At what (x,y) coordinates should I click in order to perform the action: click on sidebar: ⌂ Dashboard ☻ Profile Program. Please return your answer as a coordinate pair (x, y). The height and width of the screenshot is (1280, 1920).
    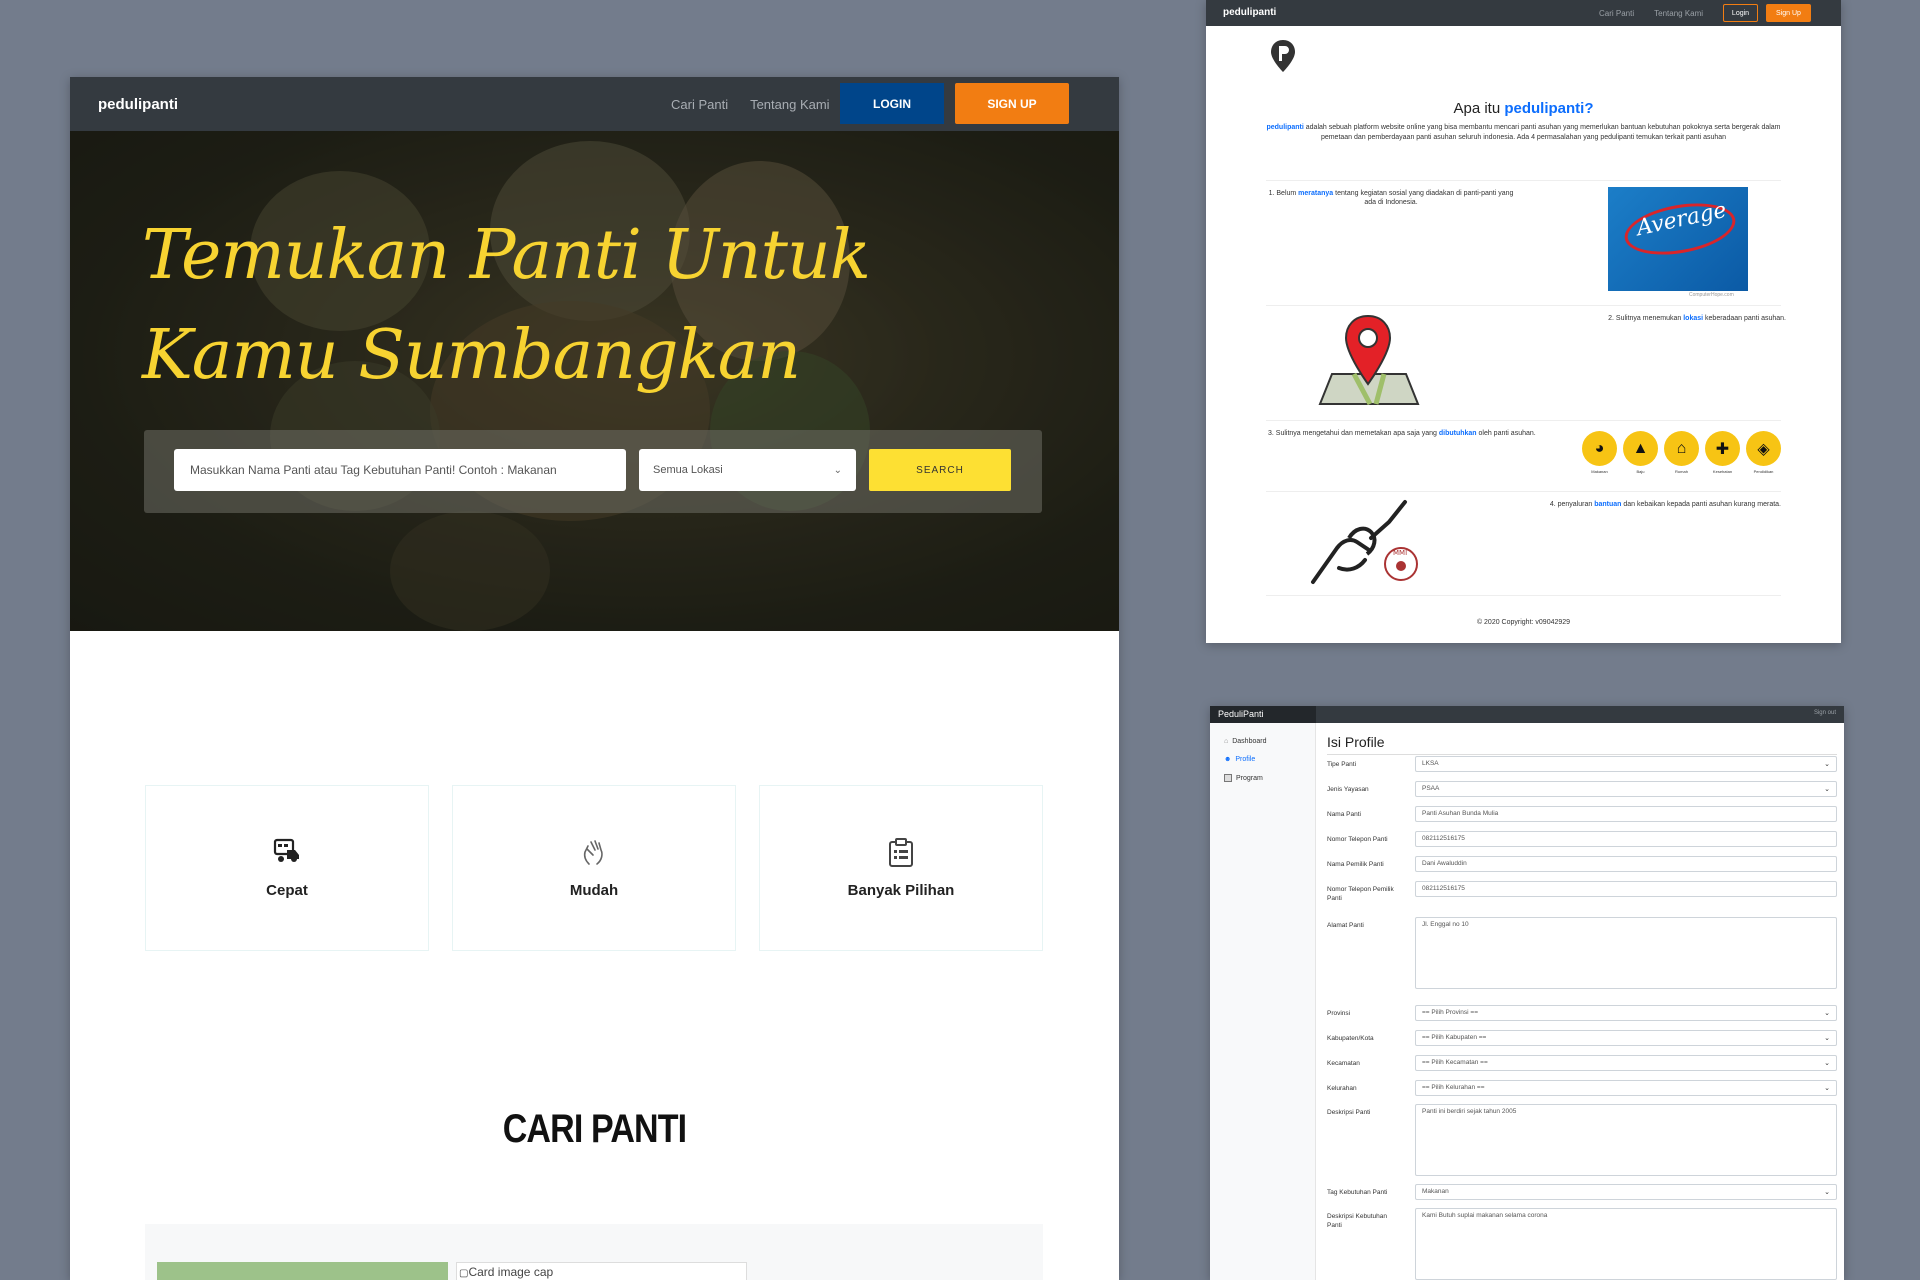
    Looking at the image, I should click on (1263, 1001).